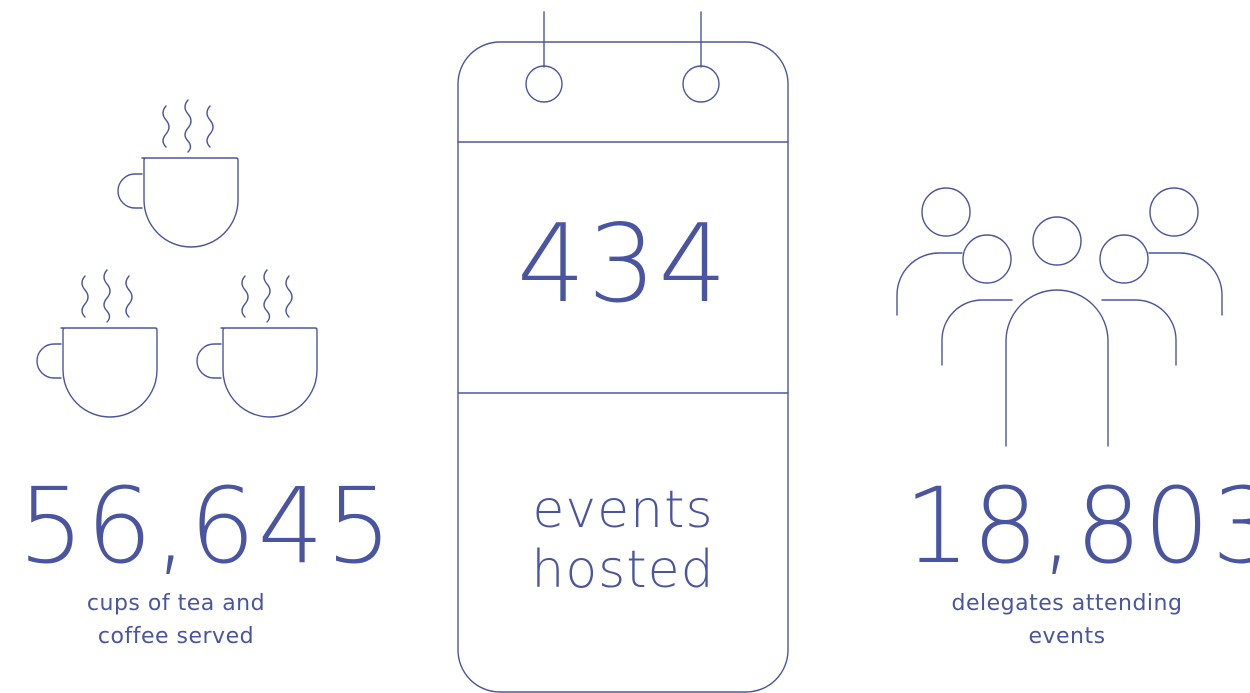 The height and width of the screenshot is (693, 1250). Describe the element at coordinates (176, 620) in the screenshot. I see `cups-served-caption: cups of tea and coffee served` at that location.